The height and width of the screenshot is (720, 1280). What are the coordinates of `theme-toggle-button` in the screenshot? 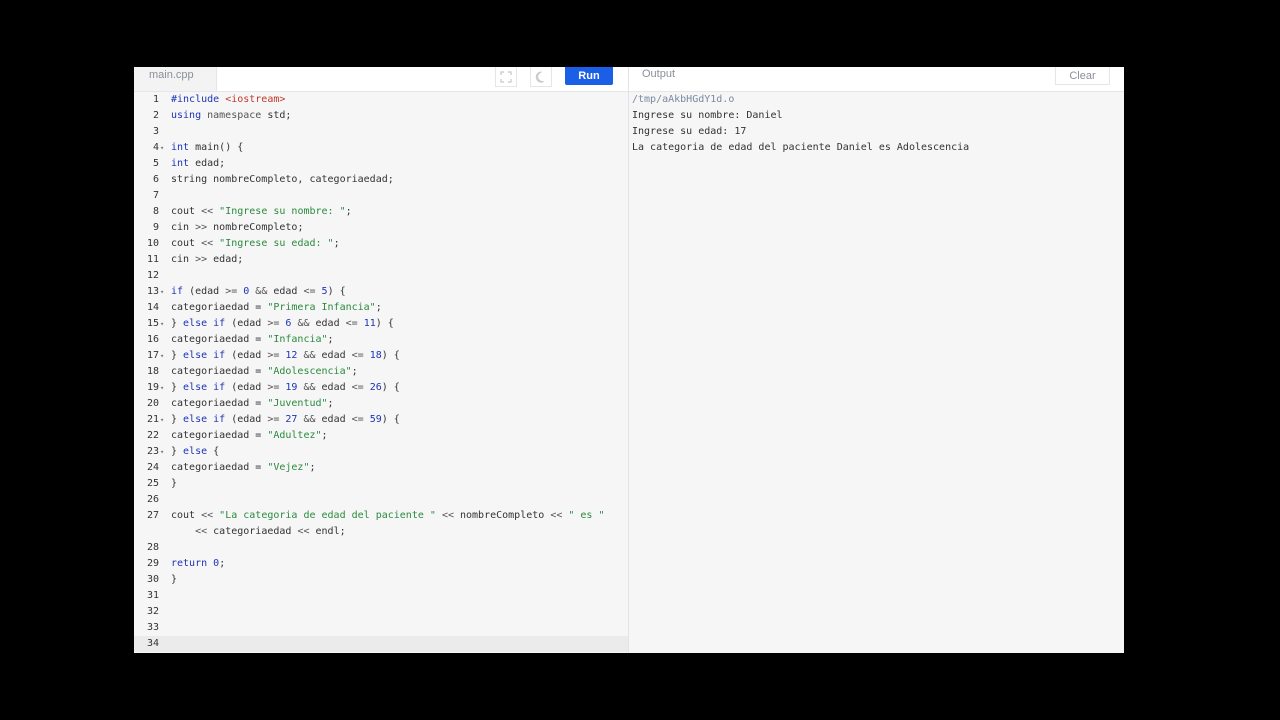 It's located at (541, 77).